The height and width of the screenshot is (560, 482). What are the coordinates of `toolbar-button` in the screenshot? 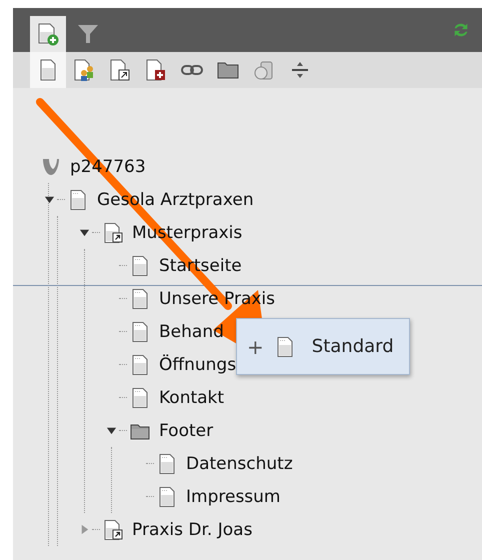 It's located at (48, 70).